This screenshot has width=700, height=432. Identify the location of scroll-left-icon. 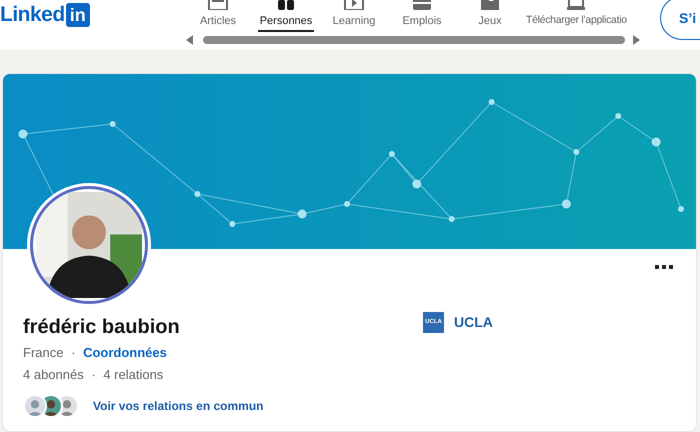
(190, 40).